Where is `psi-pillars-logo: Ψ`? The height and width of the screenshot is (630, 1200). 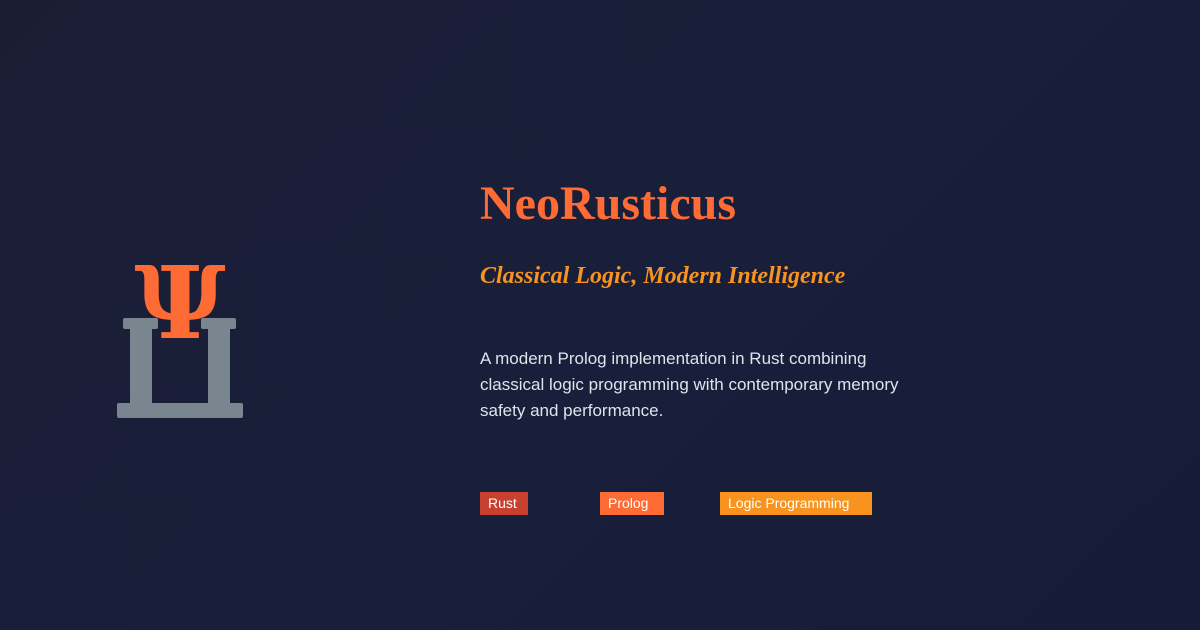 psi-pillars-logo: Ψ is located at coordinates (180, 334).